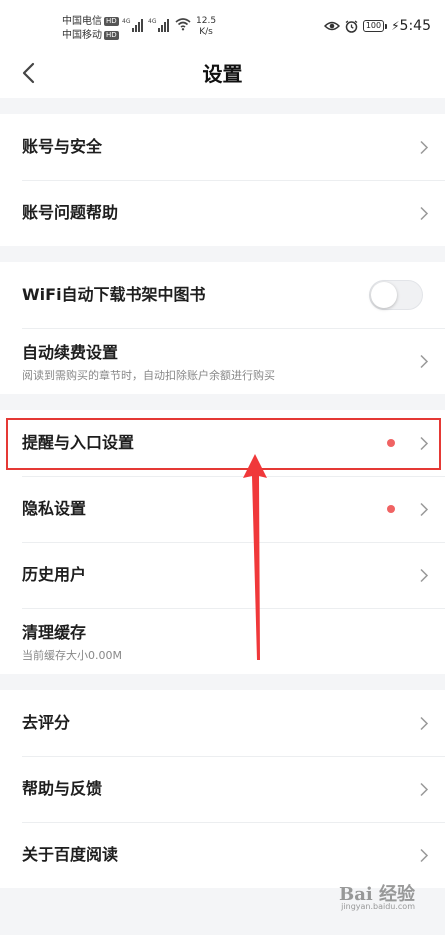 The height and width of the screenshot is (935, 445). I want to click on settings-item-auto-renew: 自动续费设置 阅读到需购买的章节时，自动扣除账户余额进行购买, so click(222, 361).